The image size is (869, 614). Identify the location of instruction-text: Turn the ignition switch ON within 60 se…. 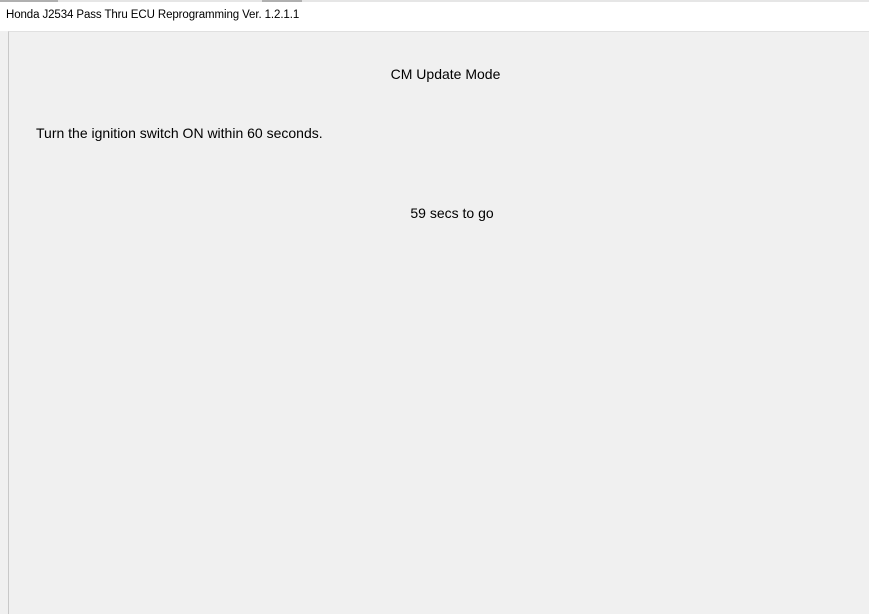
(179, 133).